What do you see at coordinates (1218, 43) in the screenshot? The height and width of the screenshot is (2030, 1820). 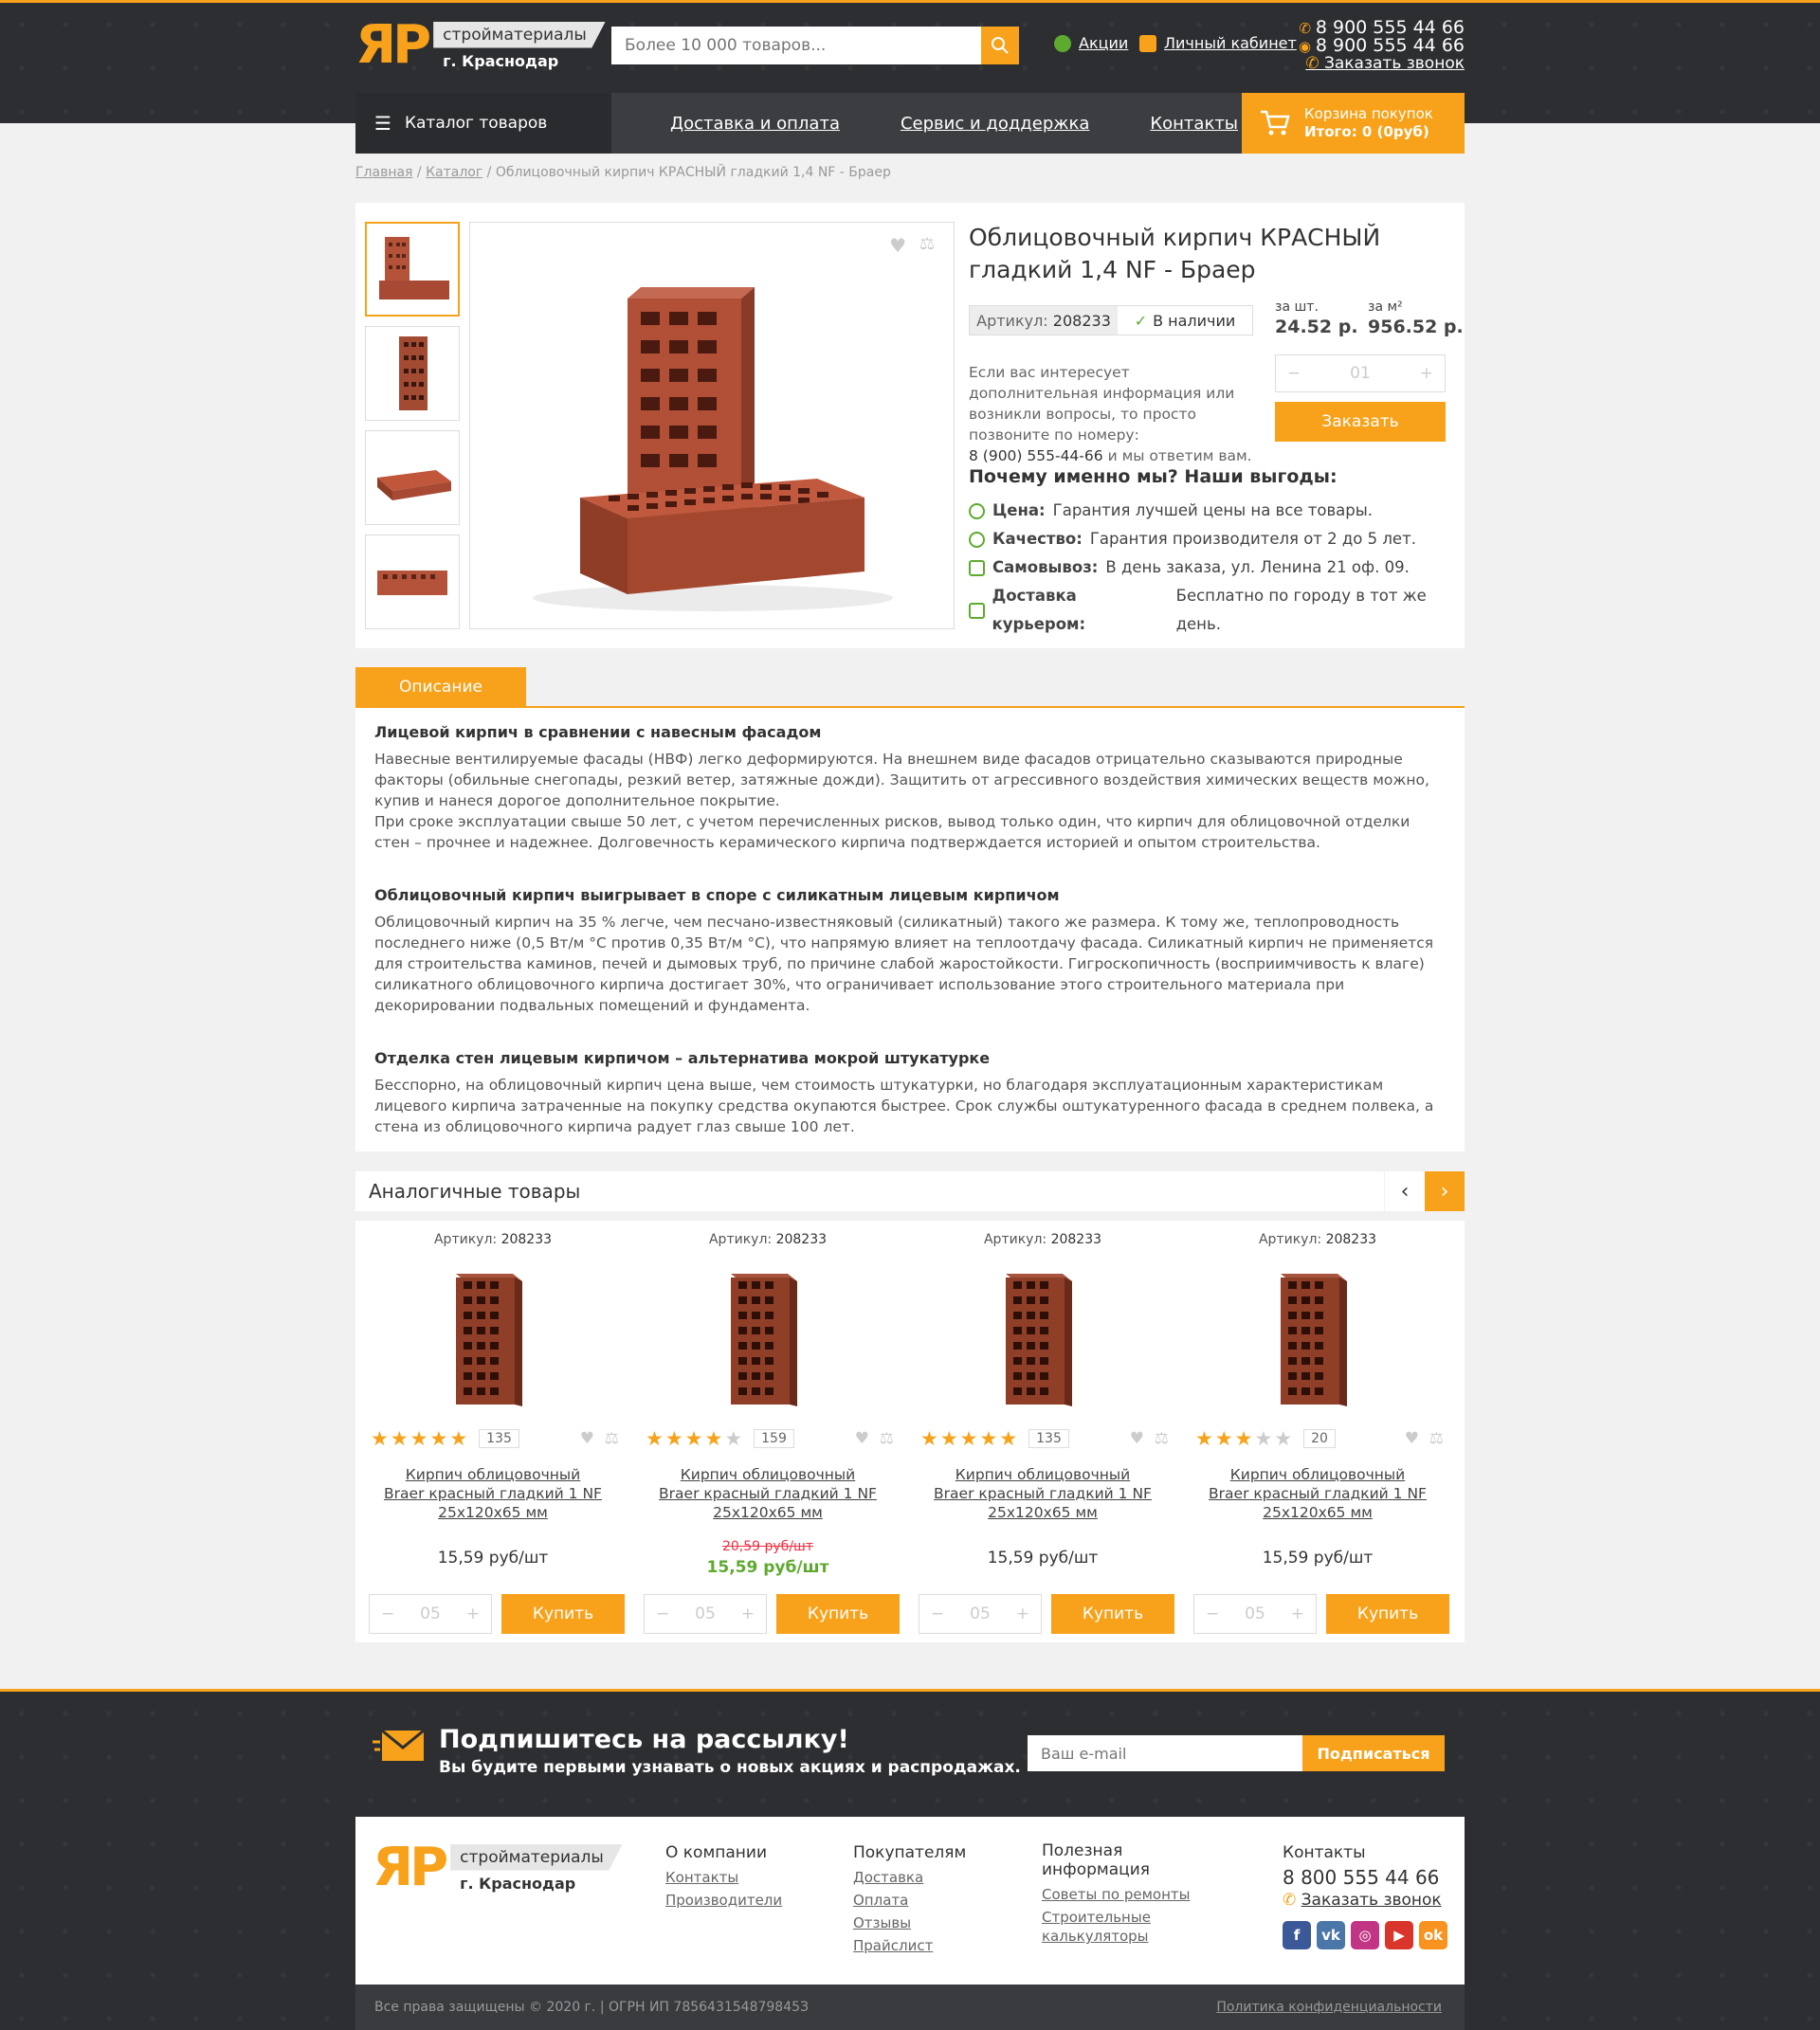 I see `account-link: Личный кабинет` at bounding box center [1218, 43].